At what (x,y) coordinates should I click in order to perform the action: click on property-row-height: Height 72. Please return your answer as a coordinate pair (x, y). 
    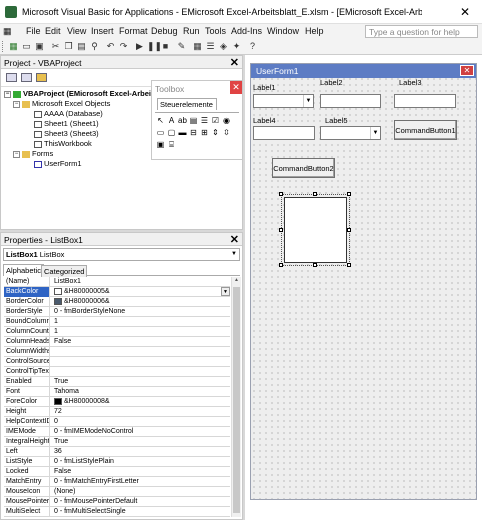
    Looking at the image, I should click on (117, 412).